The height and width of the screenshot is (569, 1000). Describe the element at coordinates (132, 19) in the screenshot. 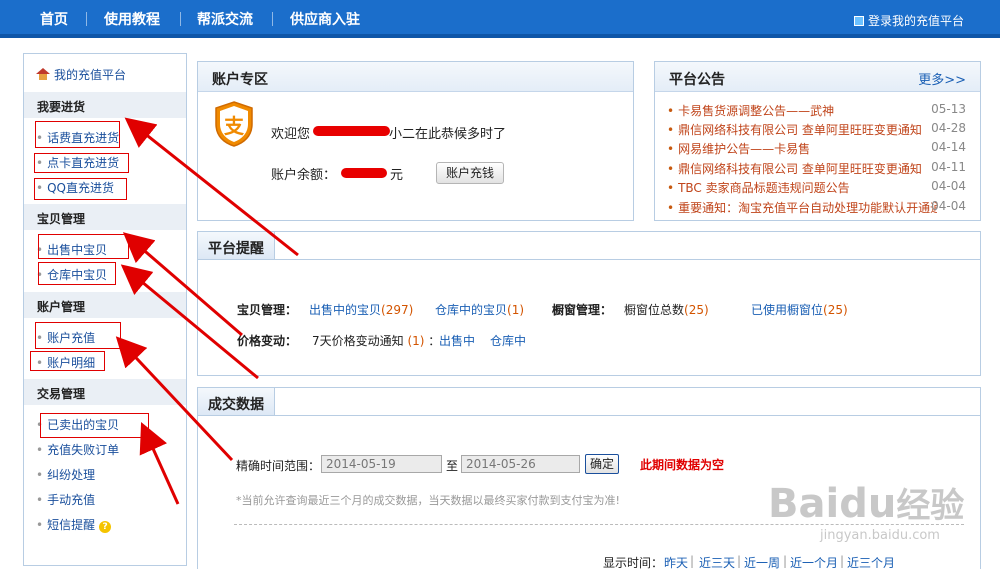

I see `nav-tutorial: 使用教程` at that location.